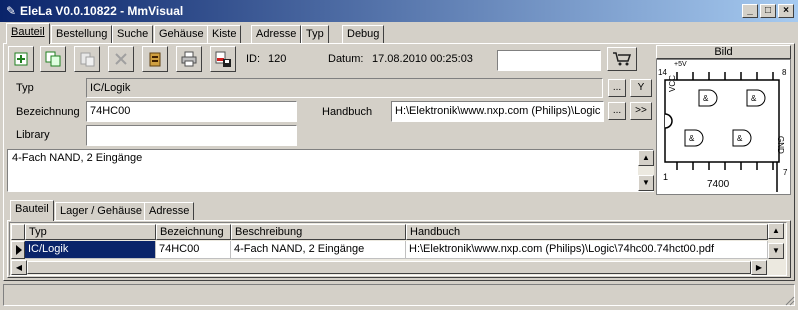 The width and height of the screenshot is (798, 310). What do you see at coordinates (344, 88) in the screenshot?
I see `typ-field: IC/Logik` at bounding box center [344, 88].